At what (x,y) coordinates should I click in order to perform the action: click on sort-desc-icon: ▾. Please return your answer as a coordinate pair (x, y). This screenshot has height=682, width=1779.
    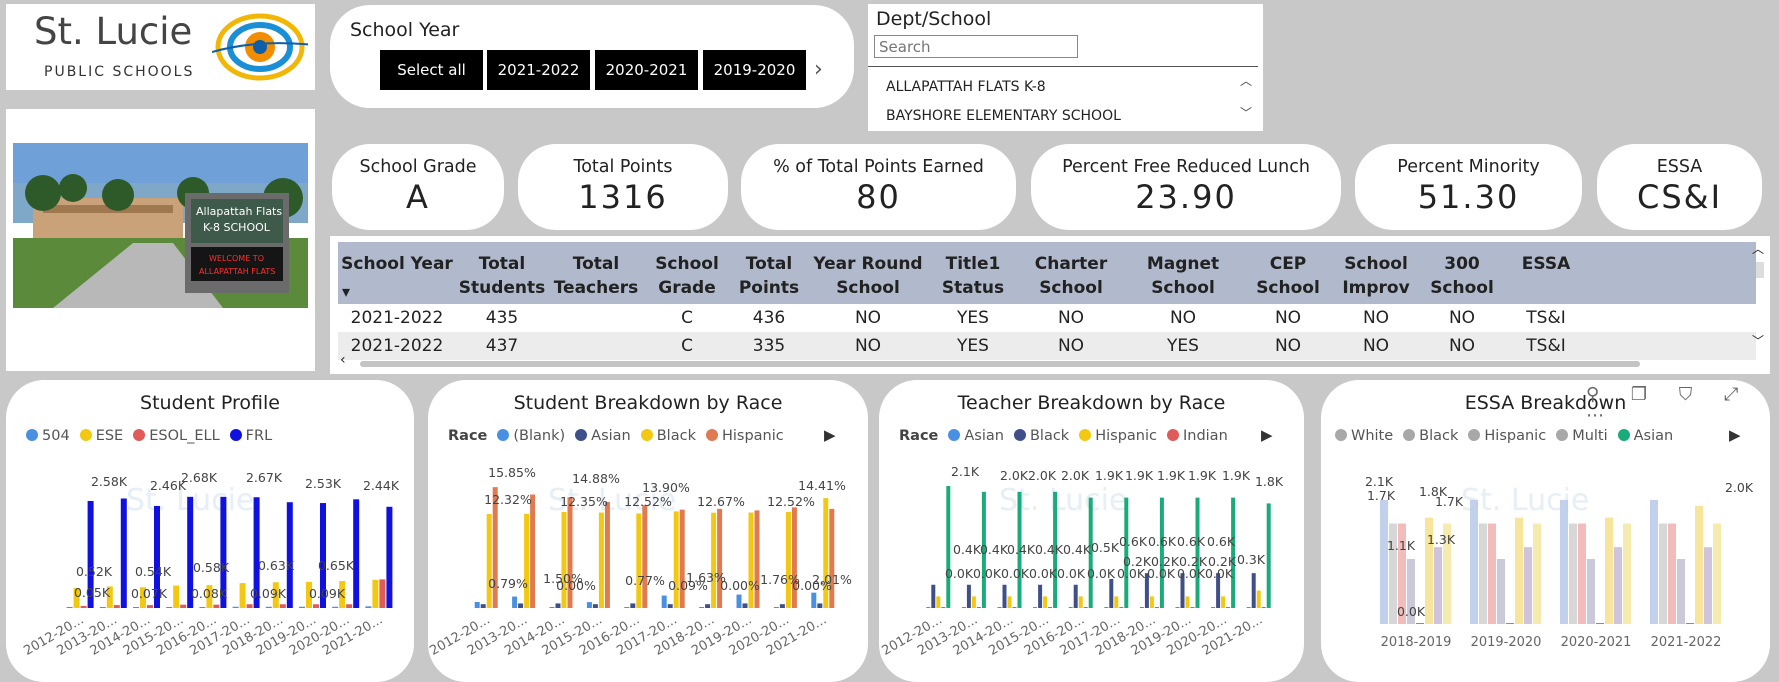
    Looking at the image, I should click on (346, 291).